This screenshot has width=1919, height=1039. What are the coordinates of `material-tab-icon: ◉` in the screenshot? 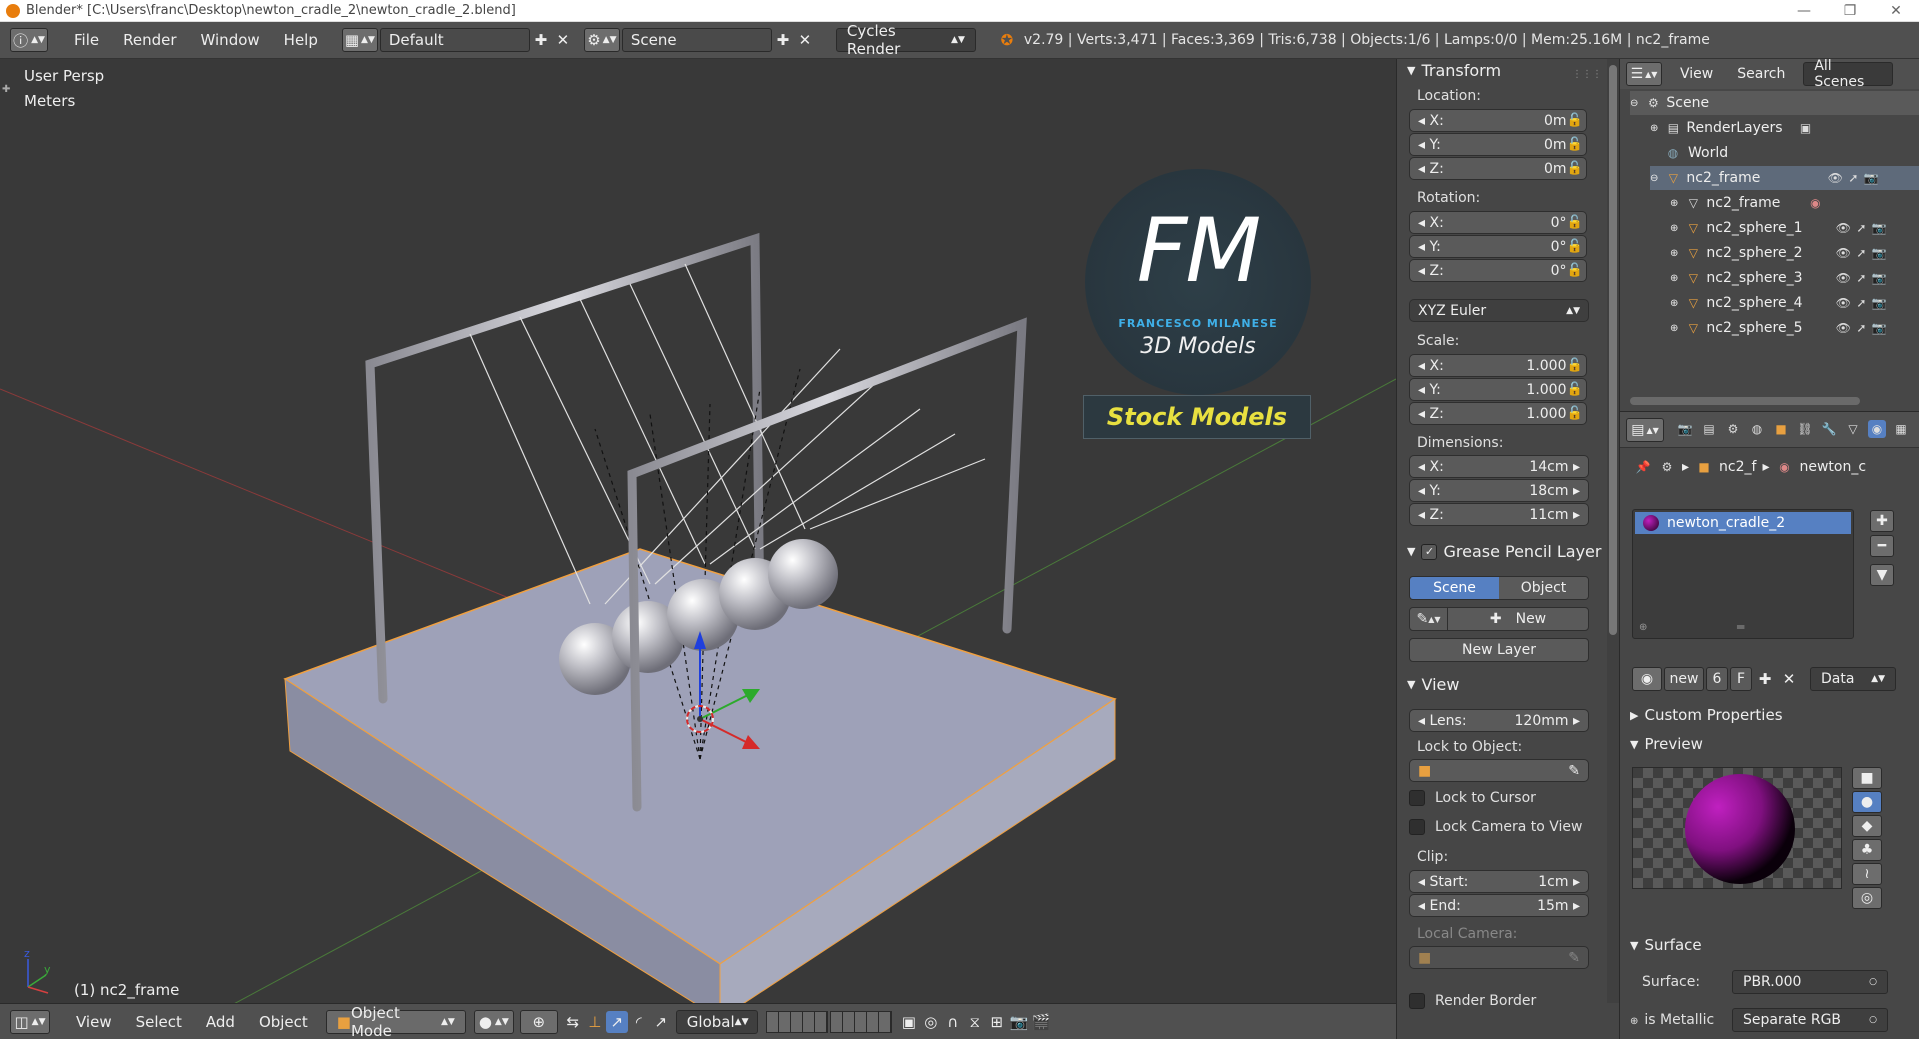 It's located at (1877, 429).